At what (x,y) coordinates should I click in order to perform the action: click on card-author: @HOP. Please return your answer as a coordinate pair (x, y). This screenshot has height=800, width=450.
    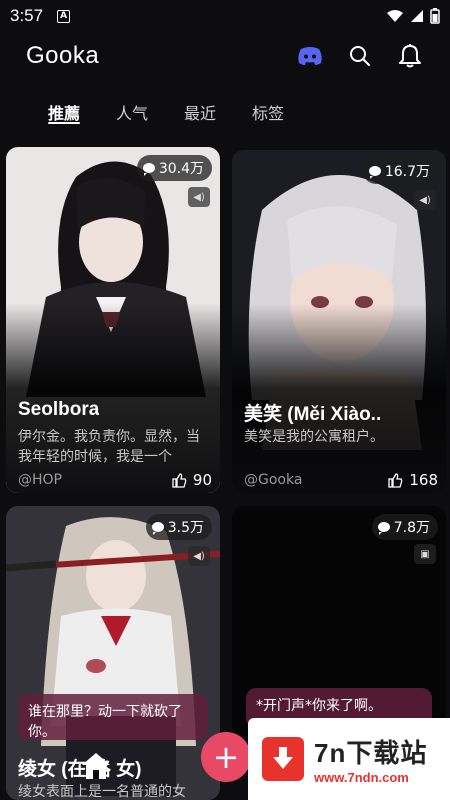
    Looking at the image, I should click on (40, 480).